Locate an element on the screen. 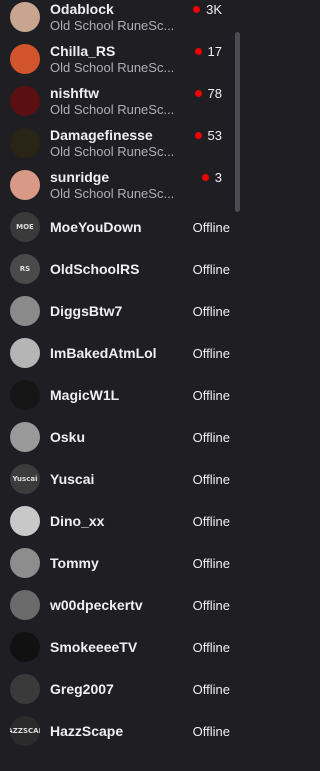  viewer-count-text: 53 is located at coordinates (214, 135).